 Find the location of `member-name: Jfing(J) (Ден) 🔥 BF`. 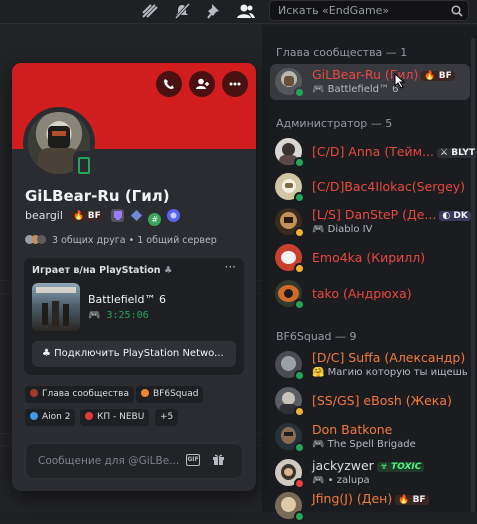

member-name: Jfing(J) (Ден) 🔥 BF is located at coordinates (370, 498).